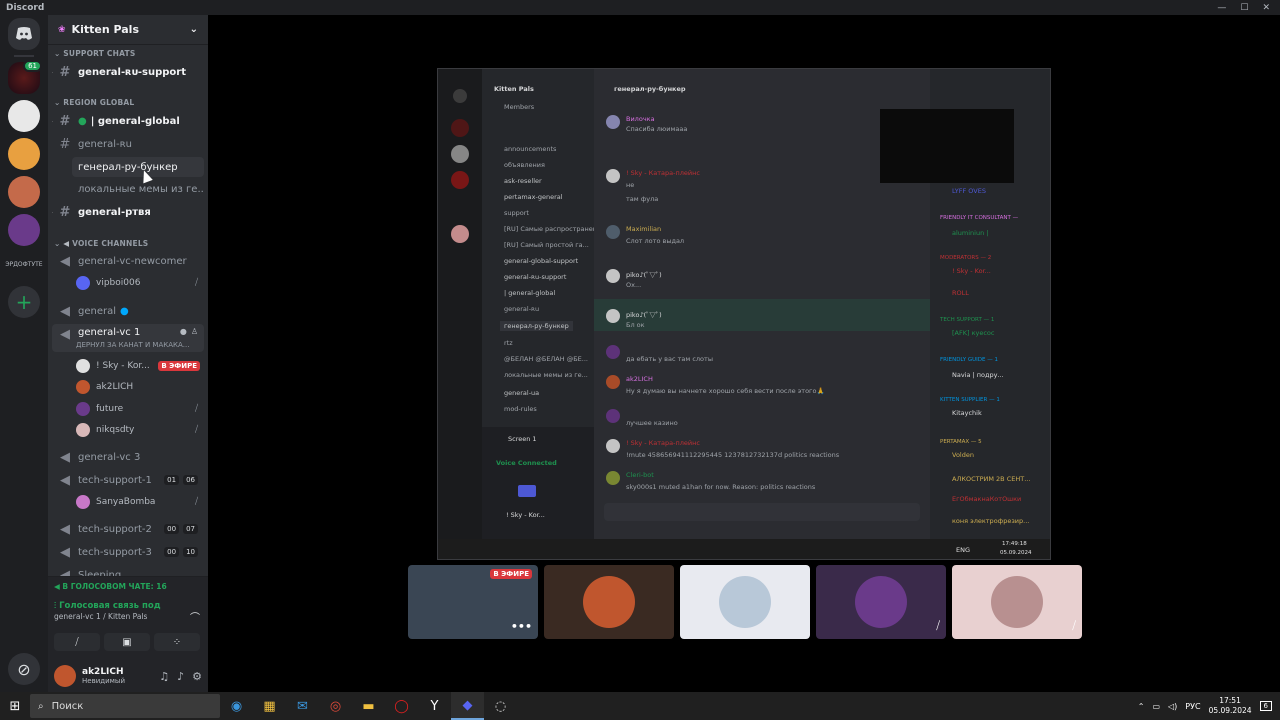 The height and width of the screenshot is (720, 1280). What do you see at coordinates (94, 102) in the screenshot?
I see `category-region: ⌄ REGION GLOBAL` at bounding box center [94, 102].